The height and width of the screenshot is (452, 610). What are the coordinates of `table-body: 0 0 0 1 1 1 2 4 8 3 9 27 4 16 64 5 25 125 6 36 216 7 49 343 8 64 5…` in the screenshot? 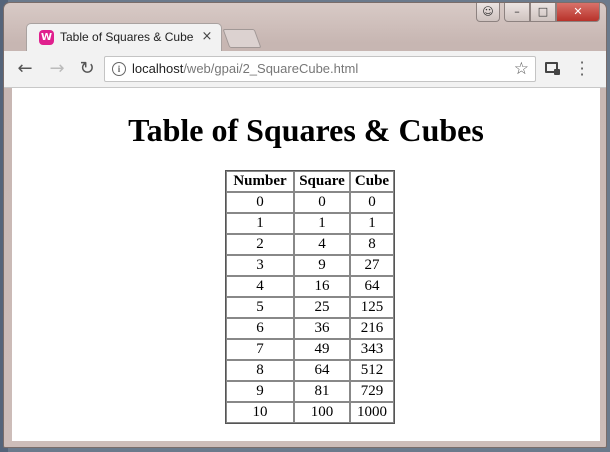 It's located at (310, 307).